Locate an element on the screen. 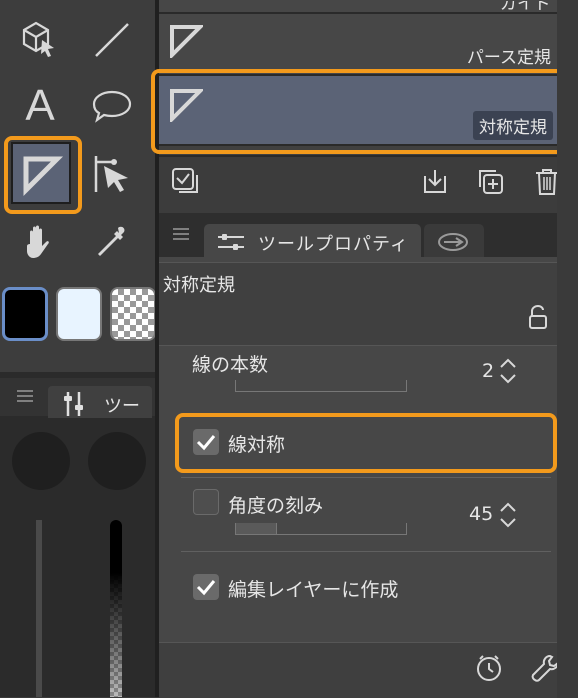 This screenshot has width=578, height=698. hand-tool-button is located at coordinates (40, 242).